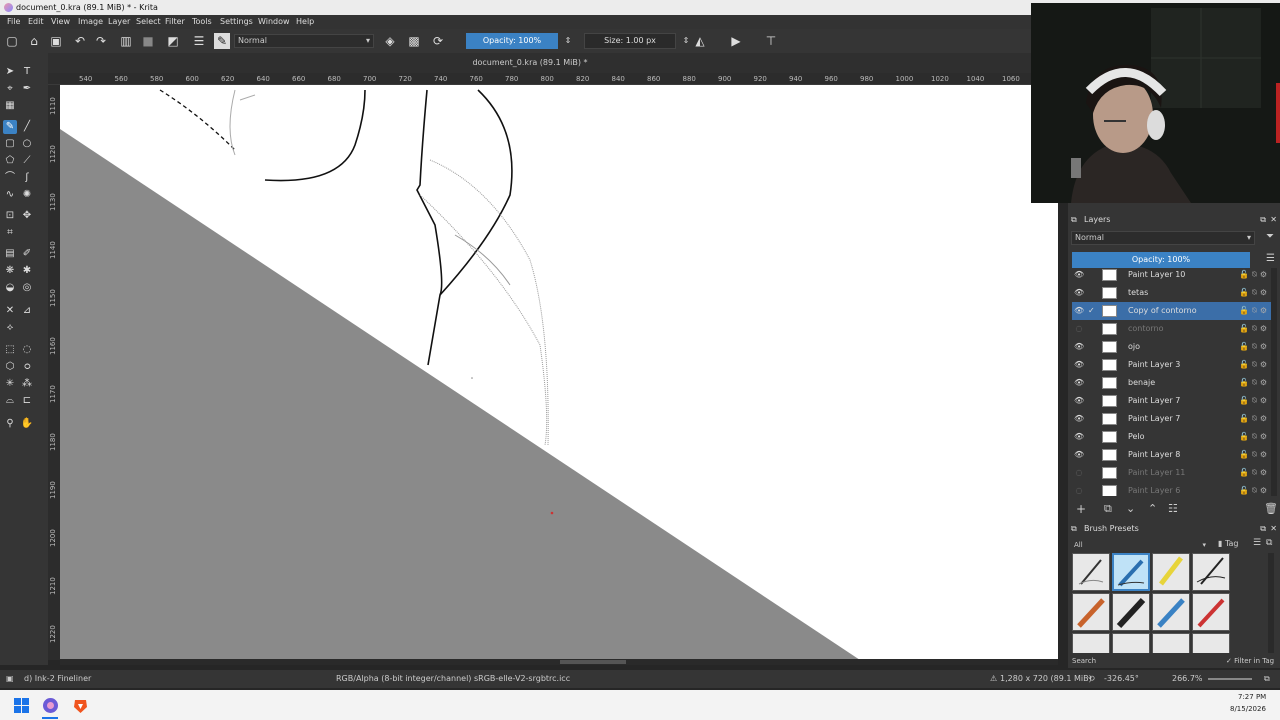 The image size is (1280, 720). I want to click on clock-time: 7:27 PM, so click(1252, 697).